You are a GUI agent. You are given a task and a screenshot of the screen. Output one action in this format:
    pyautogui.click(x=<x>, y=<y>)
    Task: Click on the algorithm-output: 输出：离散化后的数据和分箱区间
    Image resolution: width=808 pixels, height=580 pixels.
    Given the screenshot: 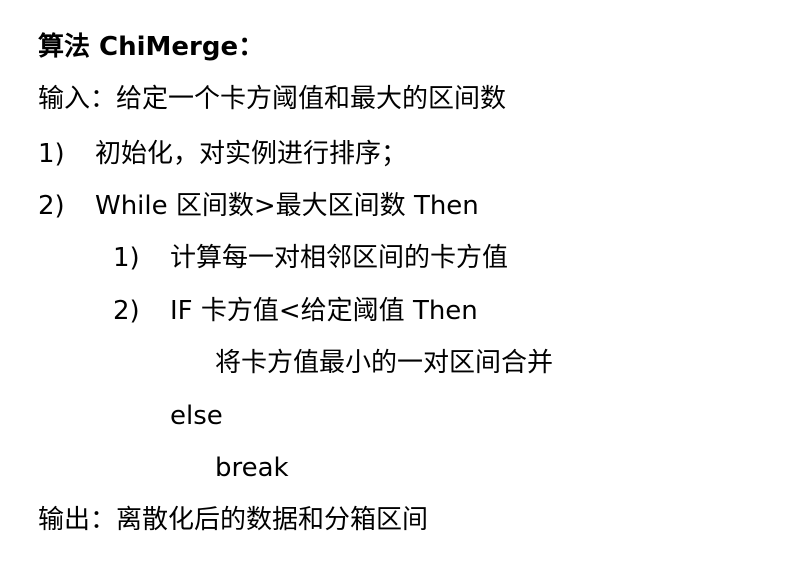 What is the action you would take?
    pyautogui.click(x=233, y=520)
    